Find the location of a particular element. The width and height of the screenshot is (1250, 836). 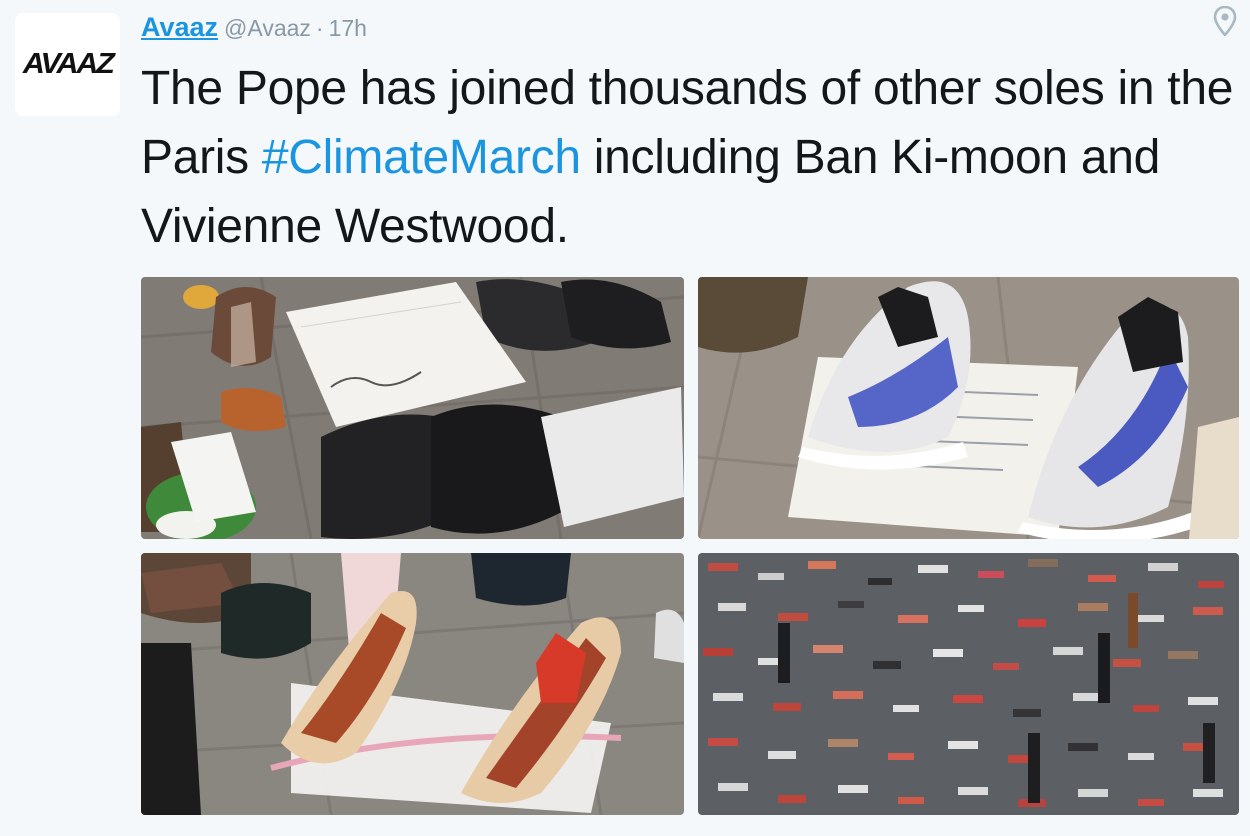

photo-dress-shoes-note is located at coordinates (412, 408).